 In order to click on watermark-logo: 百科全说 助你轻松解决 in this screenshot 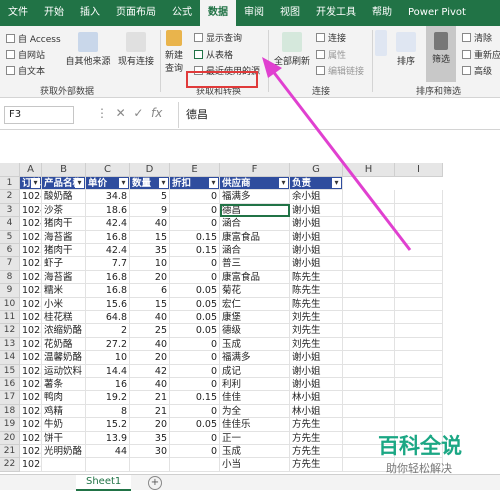, I will do `click(437, 454)`.